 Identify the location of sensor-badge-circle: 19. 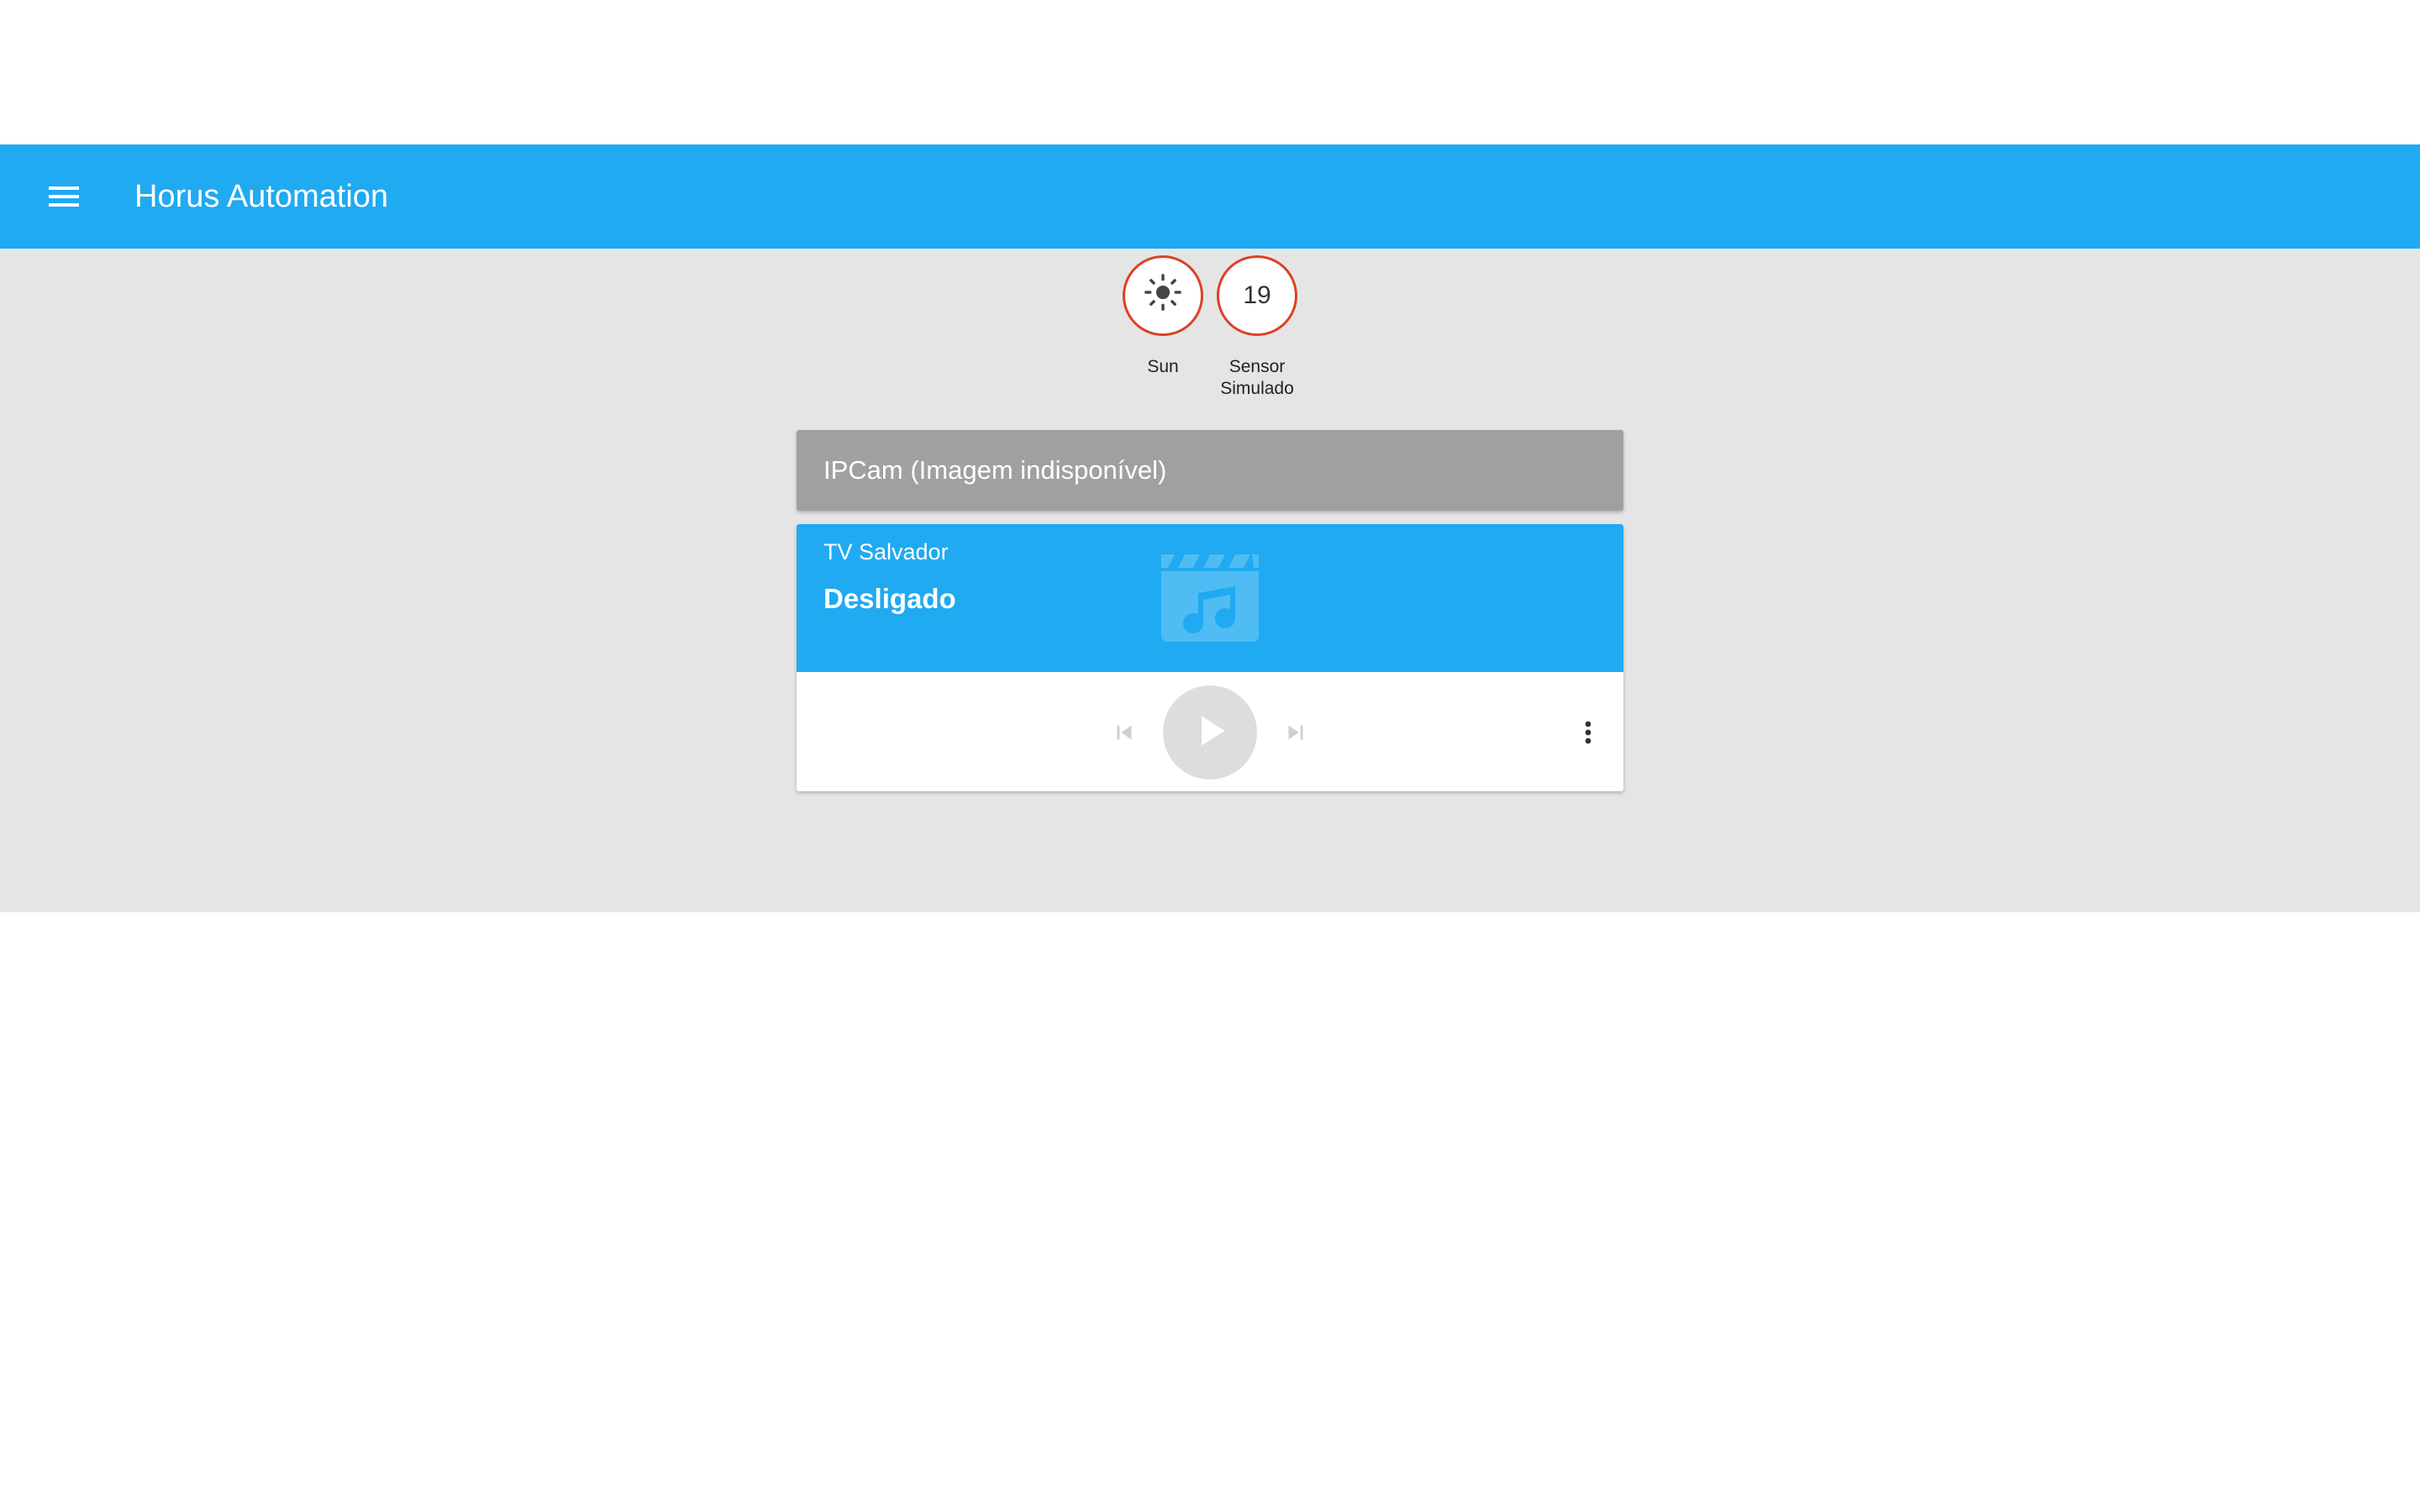
(1257, 295).